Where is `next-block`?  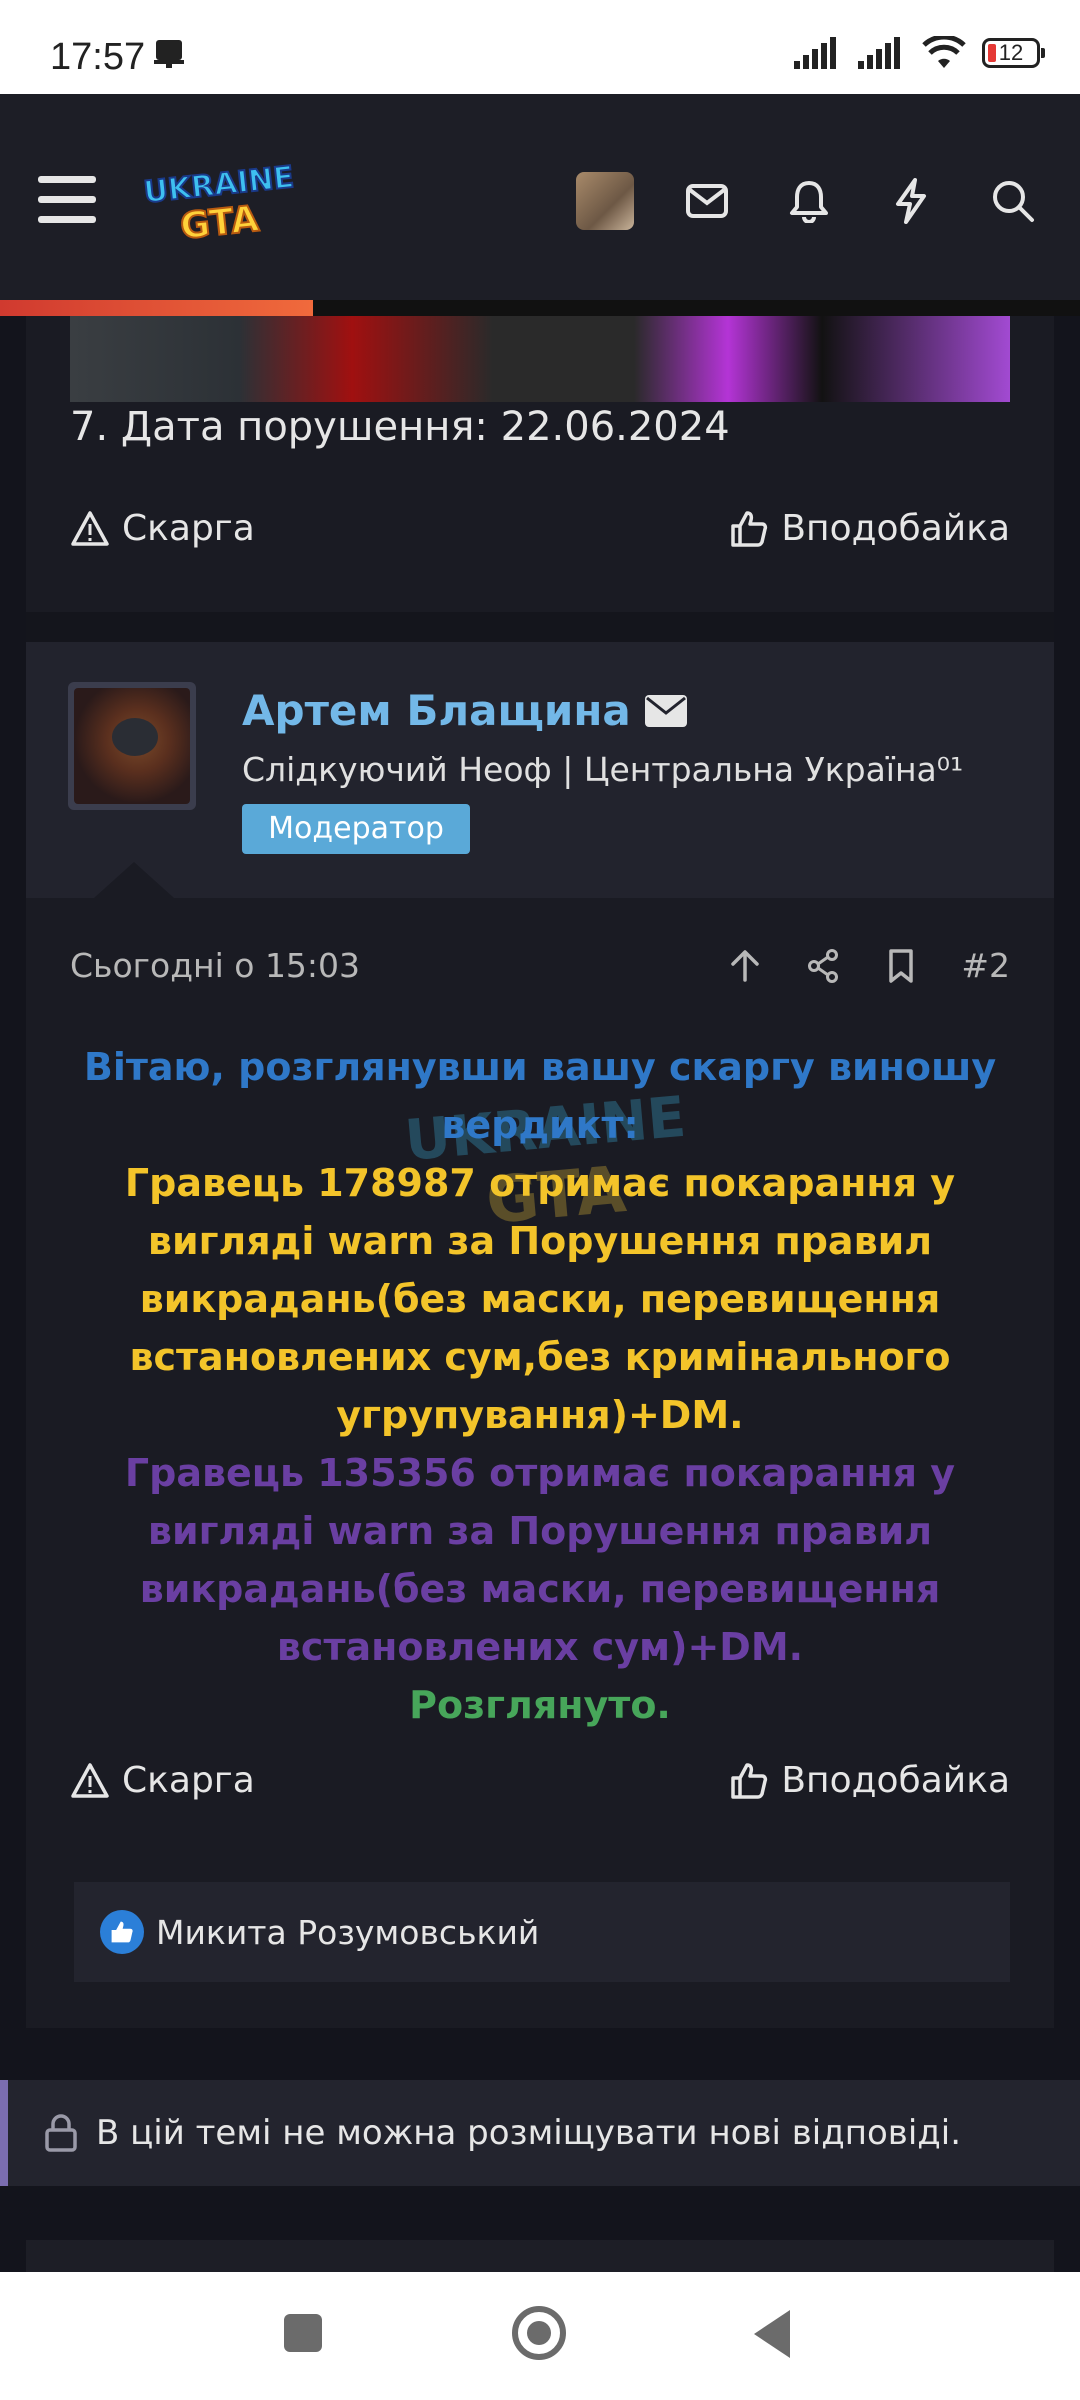 next-block is located at coordinates (540, 2256).